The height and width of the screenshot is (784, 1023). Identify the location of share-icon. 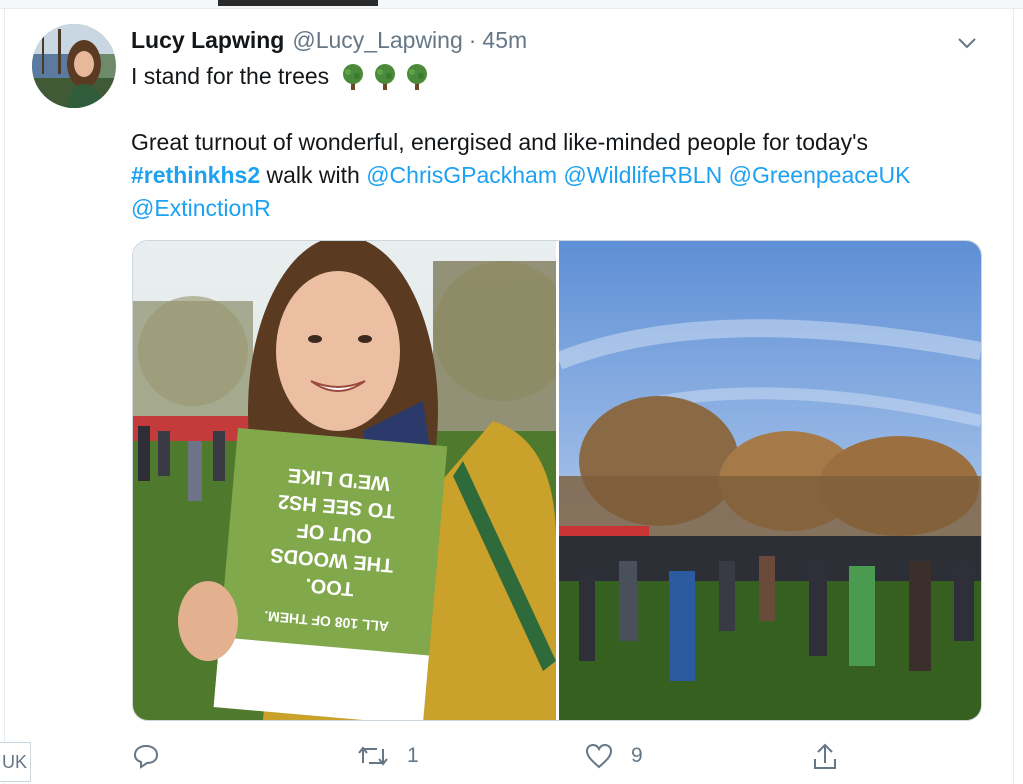
(825, 756).